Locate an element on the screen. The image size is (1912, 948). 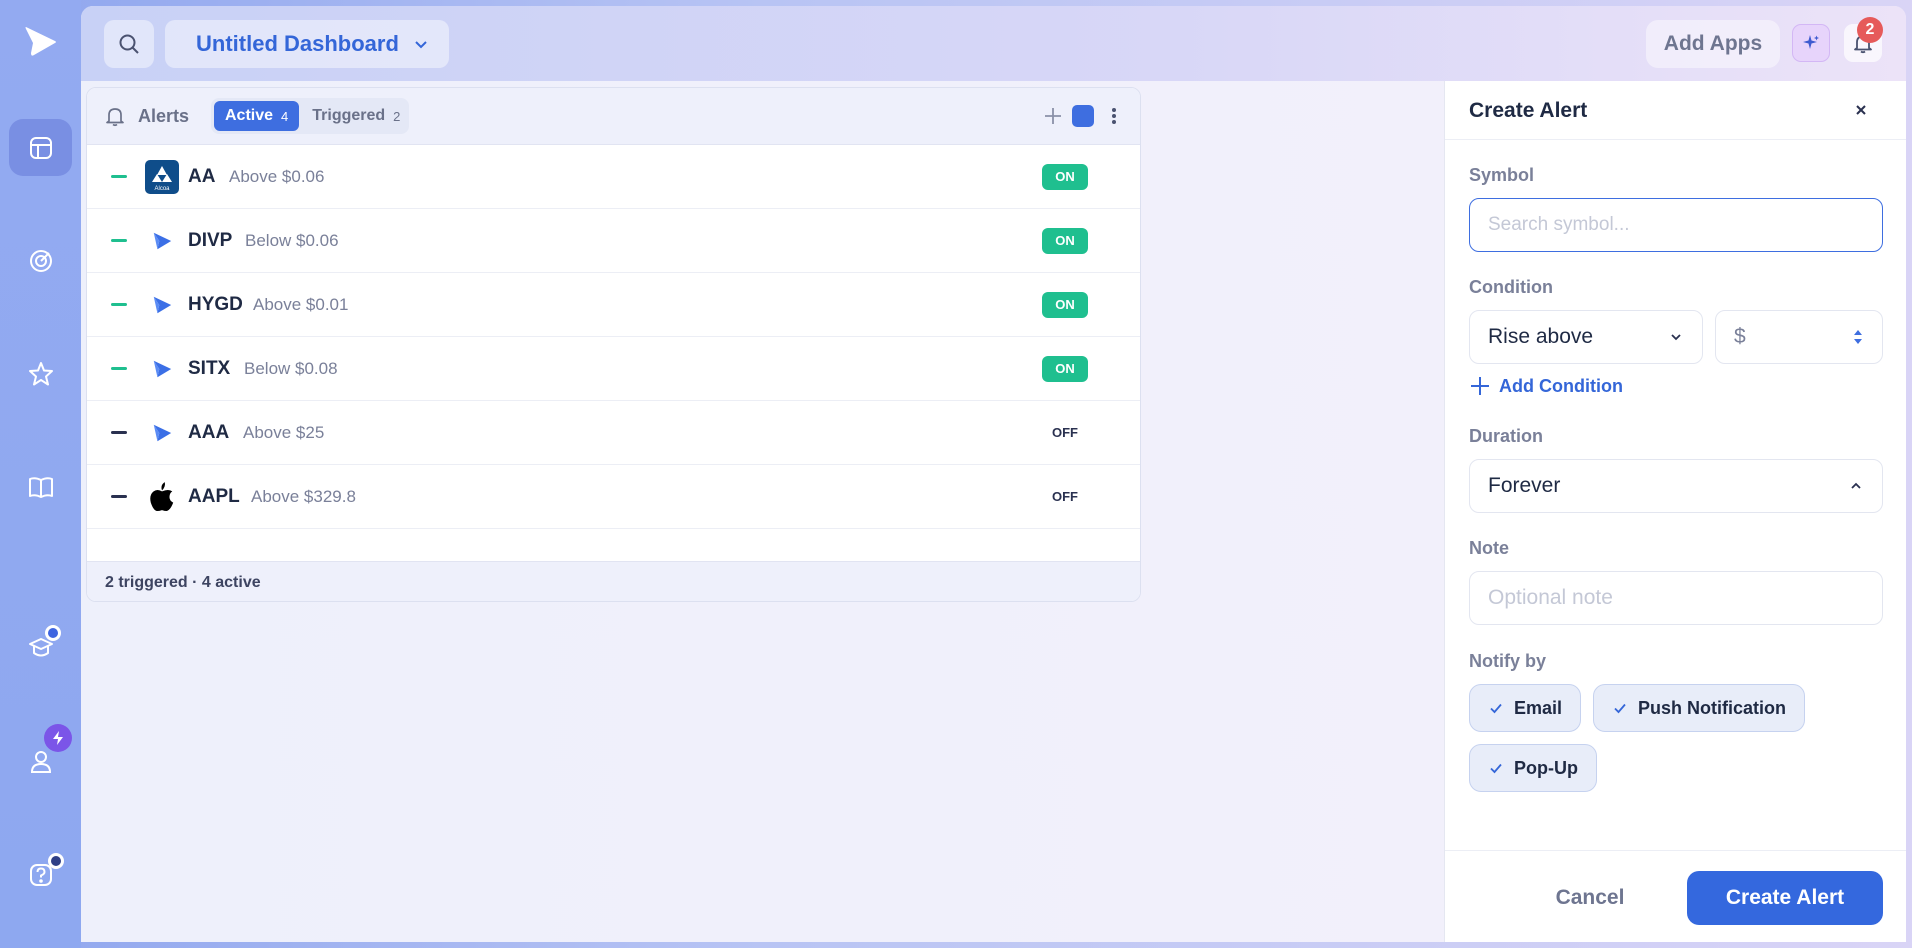
add-apps-button: Add Apps is located at coordinates (1713, 44).